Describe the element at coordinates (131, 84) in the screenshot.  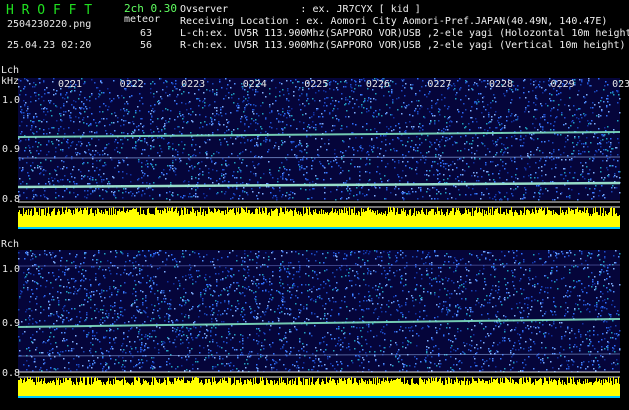
I see `time-tick-label: 0222` at that location.